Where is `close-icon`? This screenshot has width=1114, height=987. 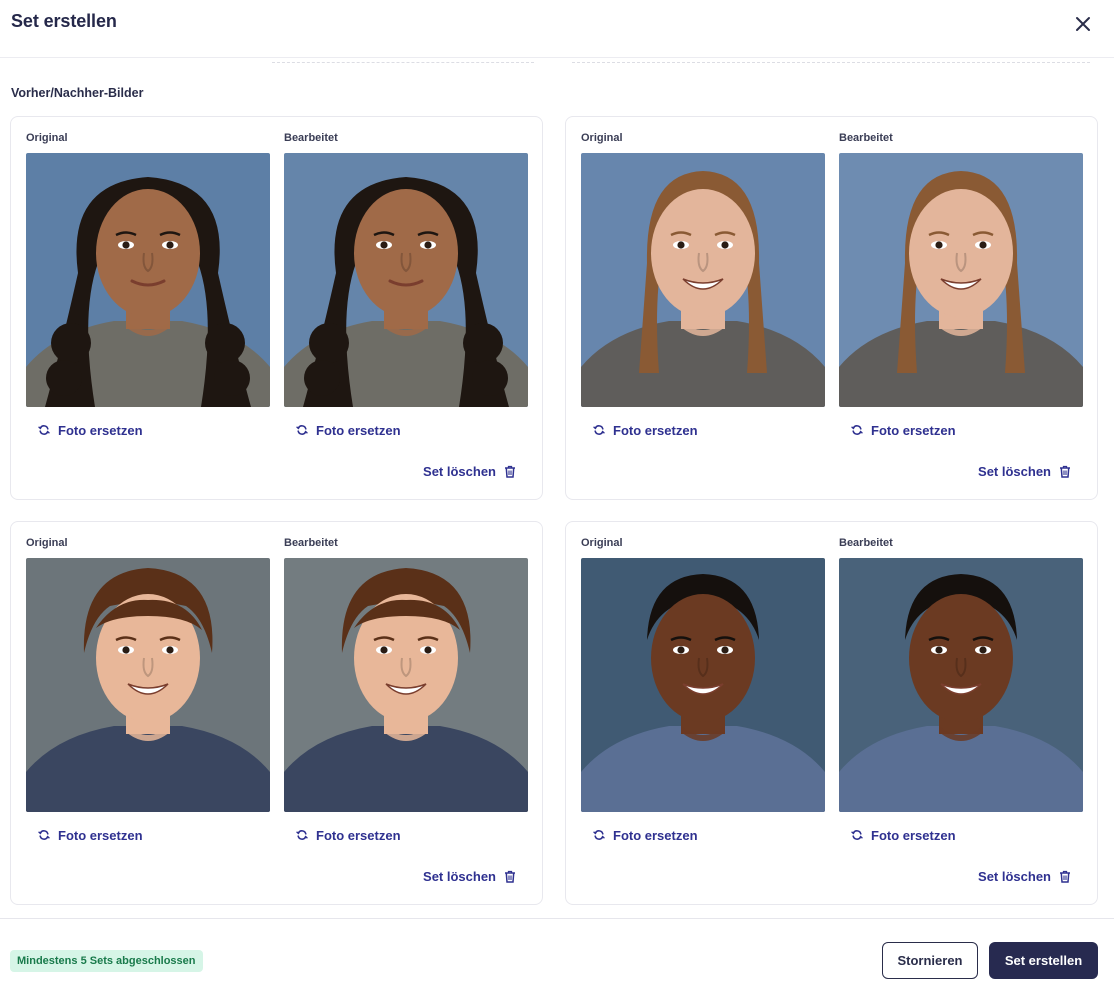
close-icon is located at coordinates (1083, 24).